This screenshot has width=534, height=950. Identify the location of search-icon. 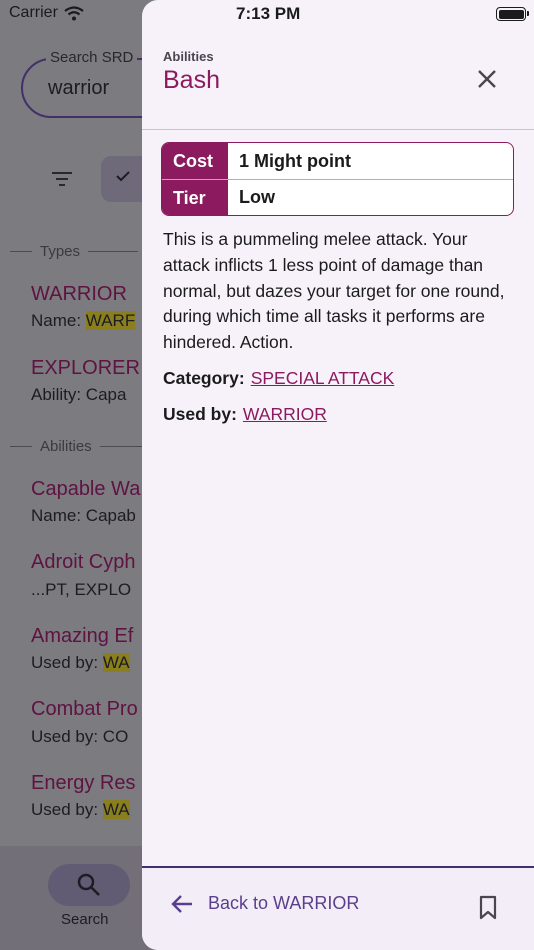
(88, 884).